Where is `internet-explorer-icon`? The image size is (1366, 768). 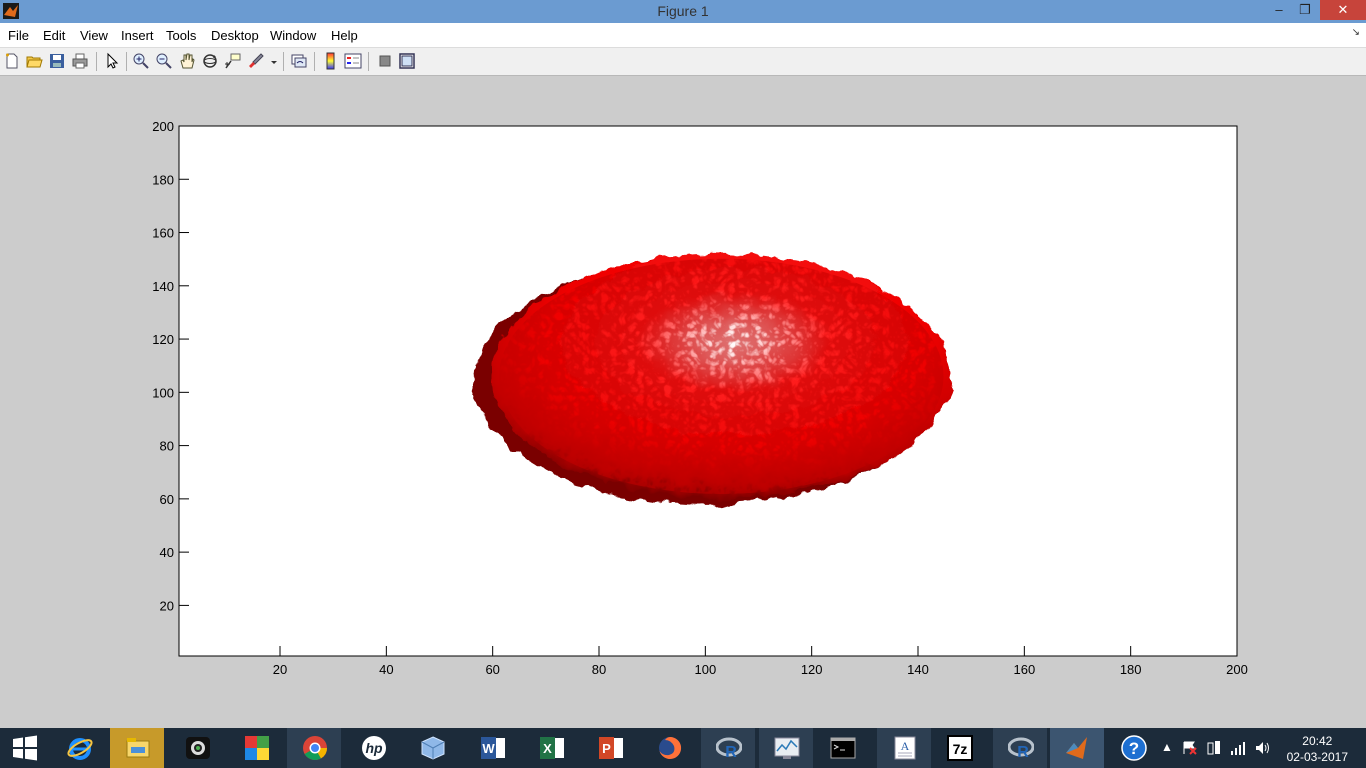 internet-explorer-icon is located at coordinates (80, 749).